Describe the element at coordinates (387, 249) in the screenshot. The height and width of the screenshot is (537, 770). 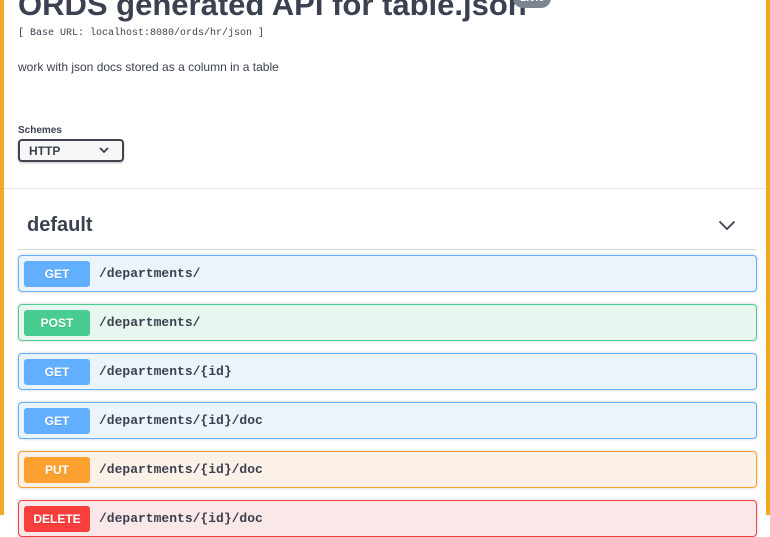
I see `section-rule` at that location.